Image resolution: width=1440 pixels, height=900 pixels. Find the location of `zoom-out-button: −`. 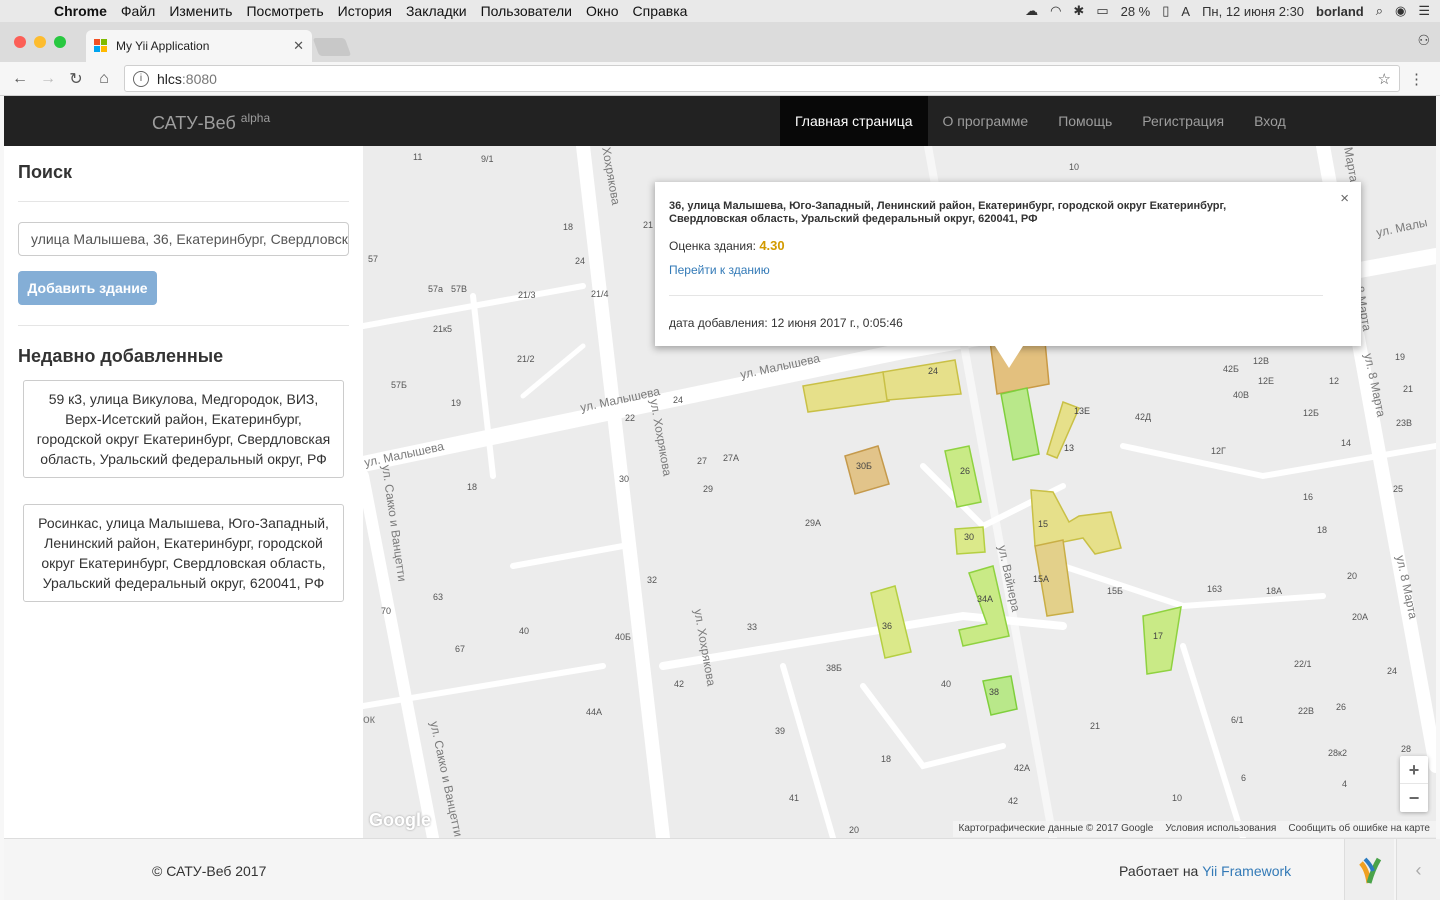

zoom-out-button: − is located at coordinates (1414, 798).